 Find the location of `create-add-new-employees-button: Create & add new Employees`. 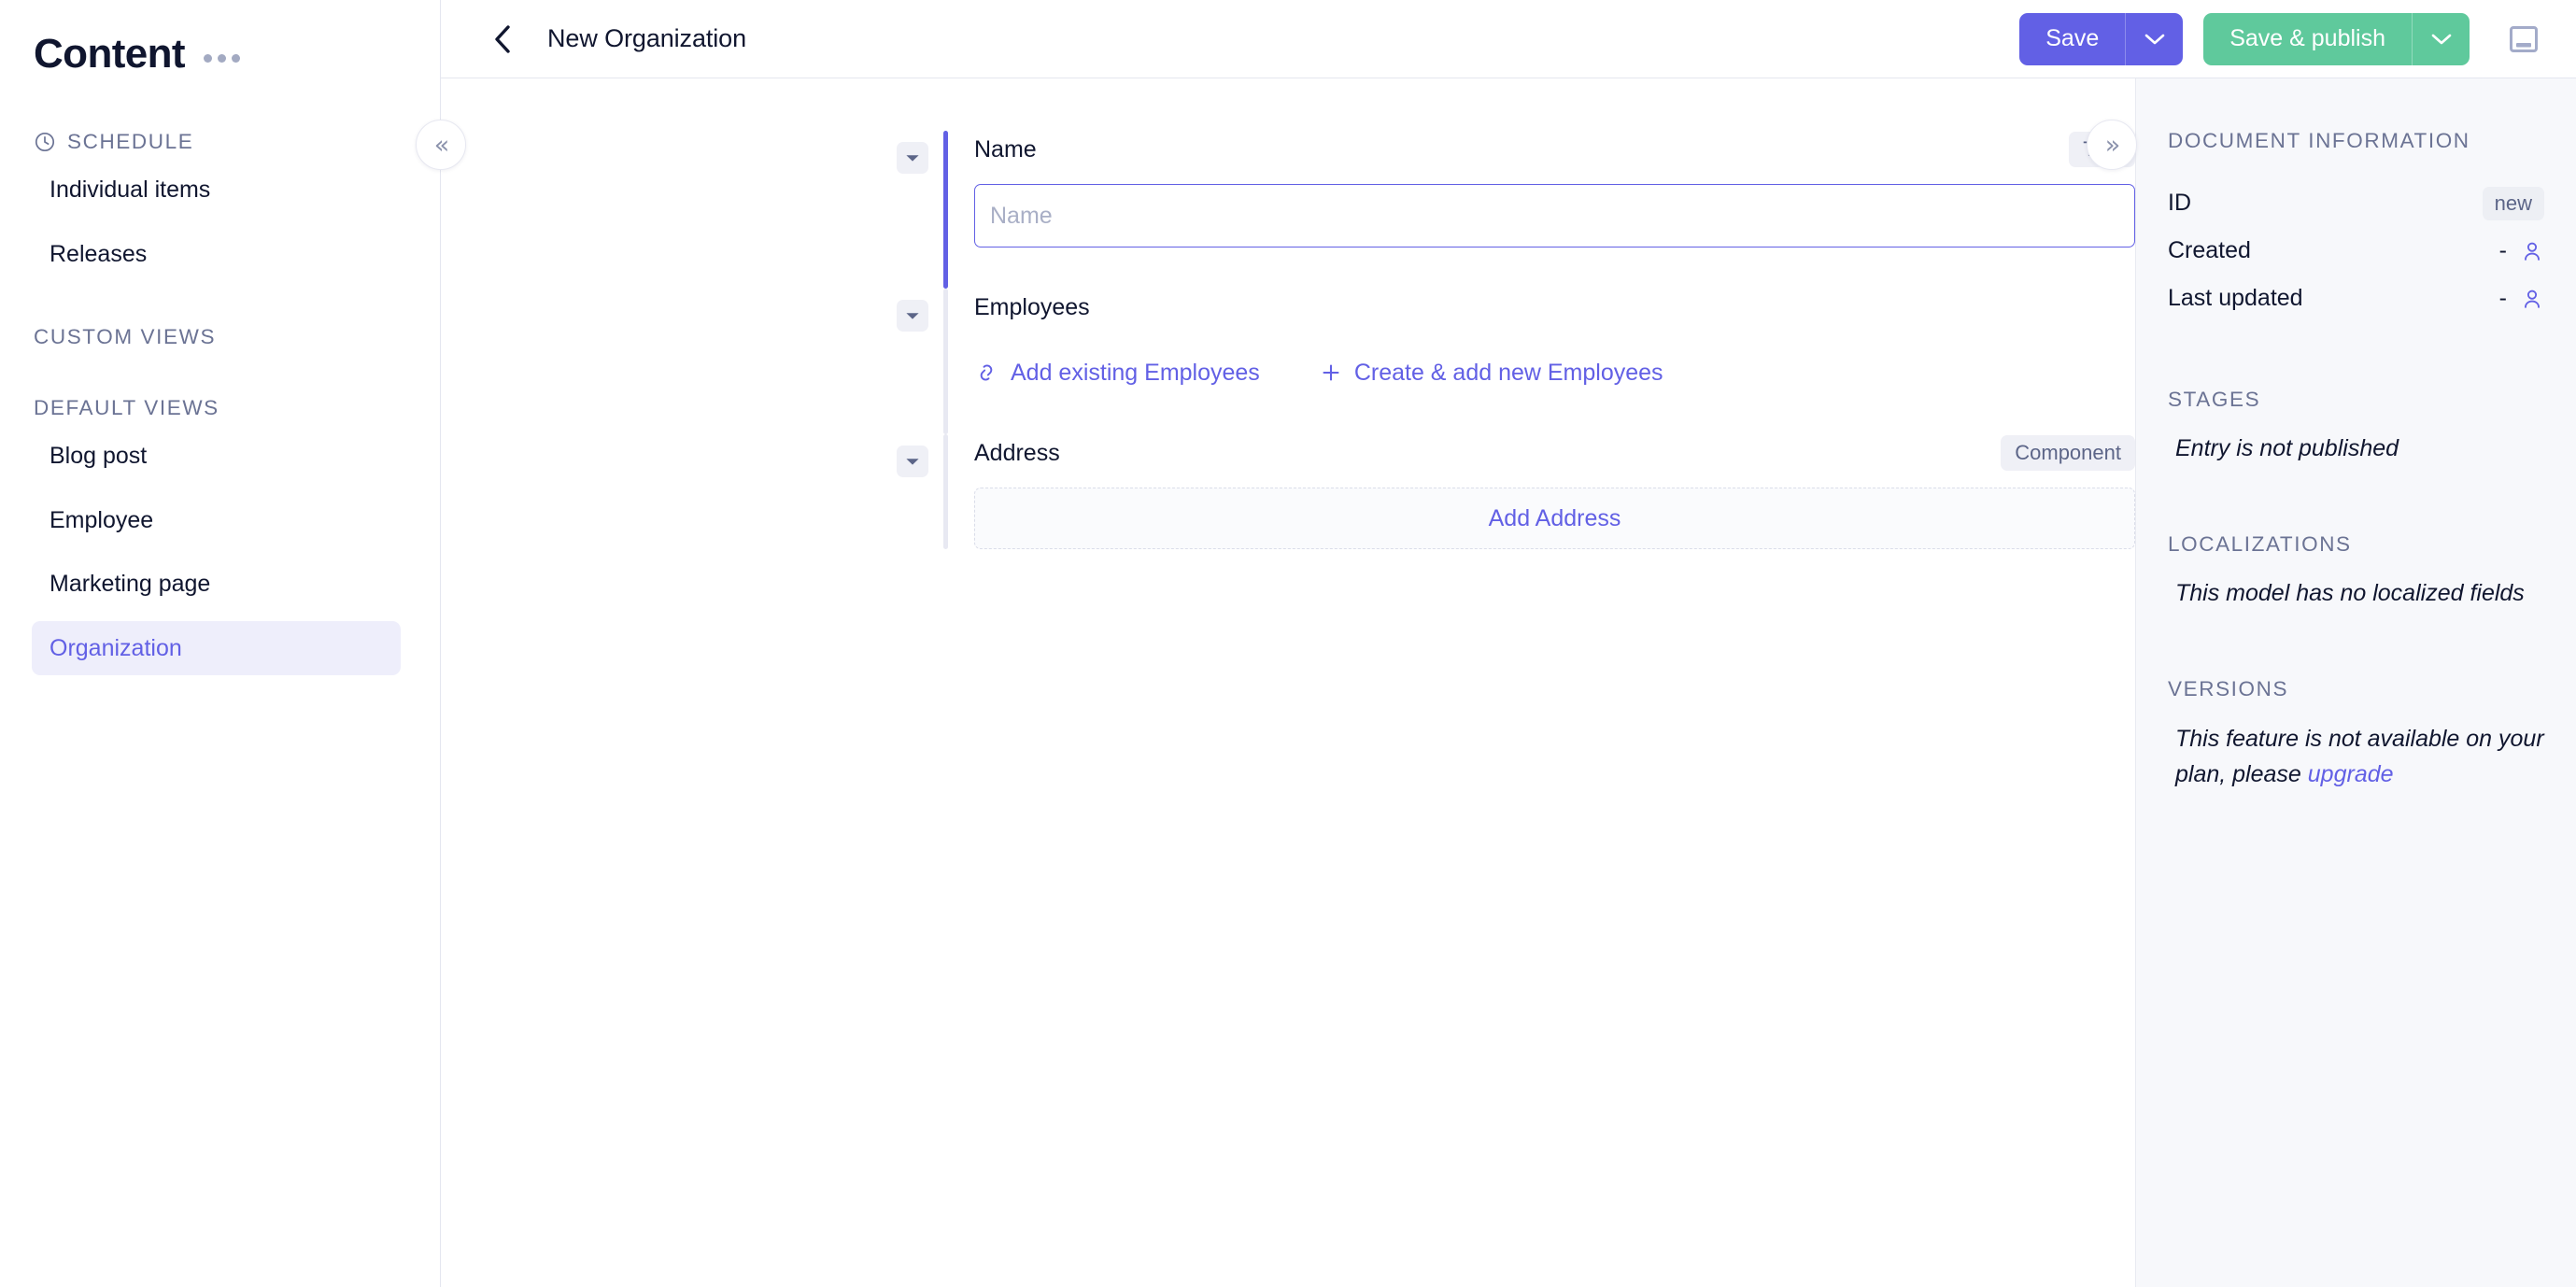

create-add-new-employees-button: Create & add new Employees is located at coordinates (1491, 374).